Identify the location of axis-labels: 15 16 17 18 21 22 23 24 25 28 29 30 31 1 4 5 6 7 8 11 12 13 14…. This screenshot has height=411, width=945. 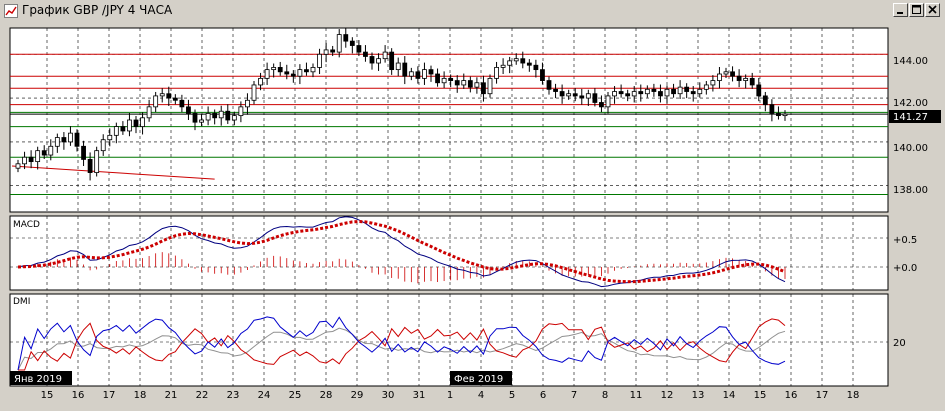
(450, 395).